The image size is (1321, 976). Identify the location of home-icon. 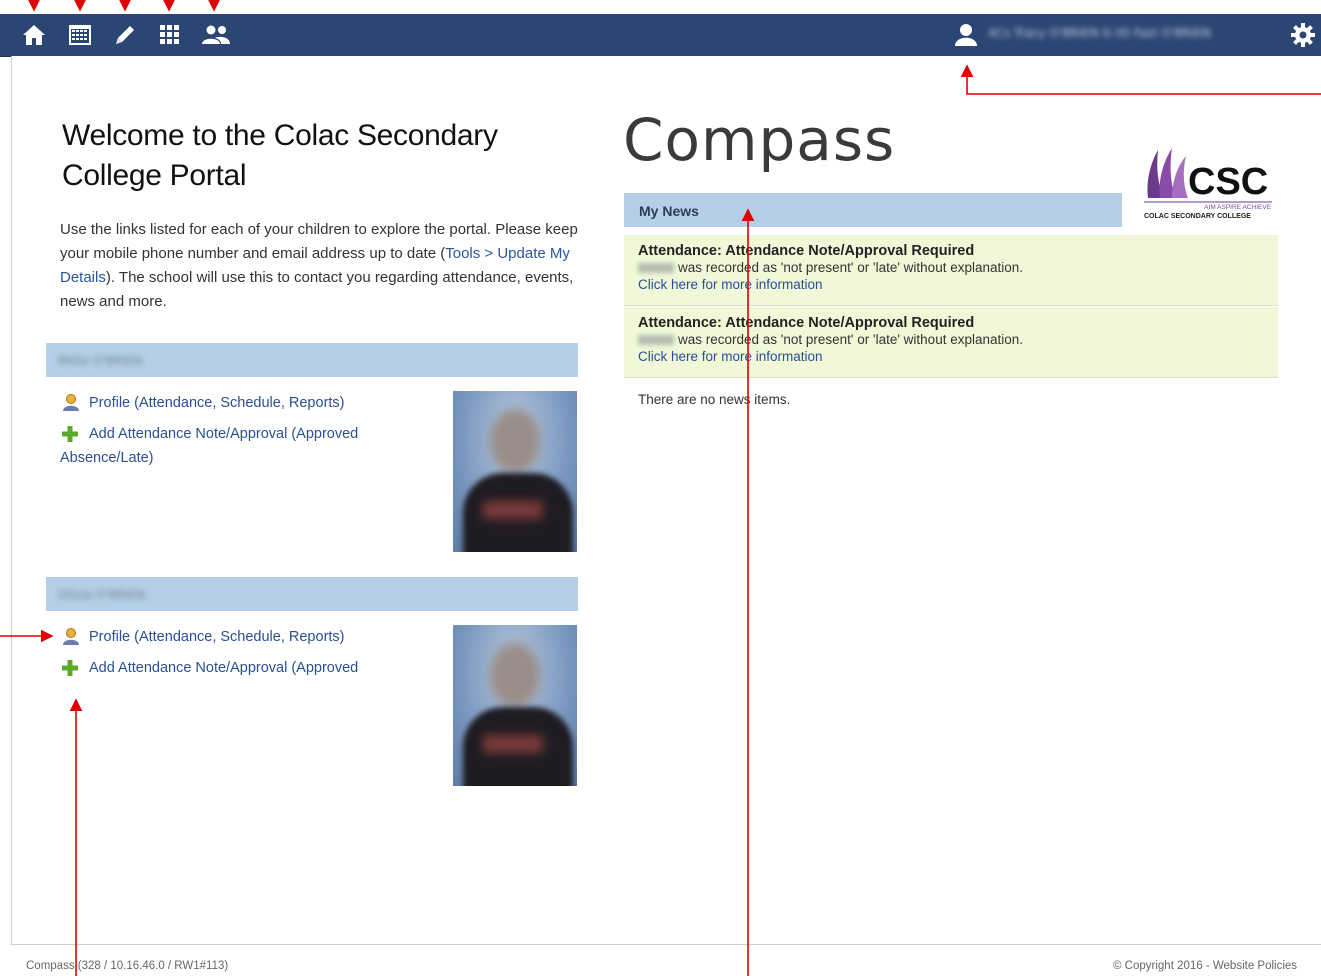
(34, 35).